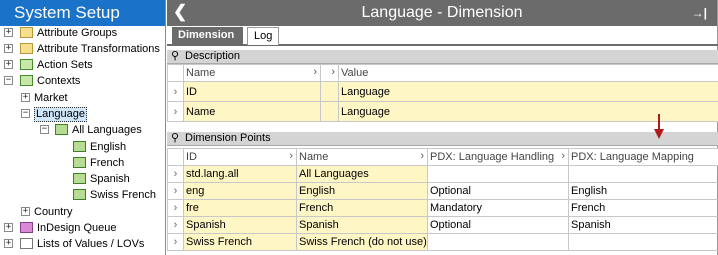 The height and width of the screenshot is (255, 718). I want to click on tree-item-indesign-queue: + InDesign Queue, so click(82, 228).